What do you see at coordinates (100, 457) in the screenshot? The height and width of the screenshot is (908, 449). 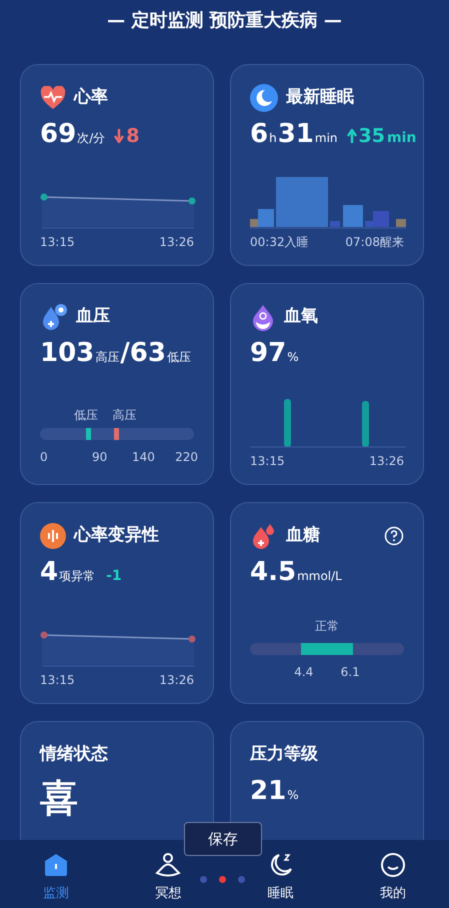 I see `axis-label: 90` at bounding box center [100, 457].